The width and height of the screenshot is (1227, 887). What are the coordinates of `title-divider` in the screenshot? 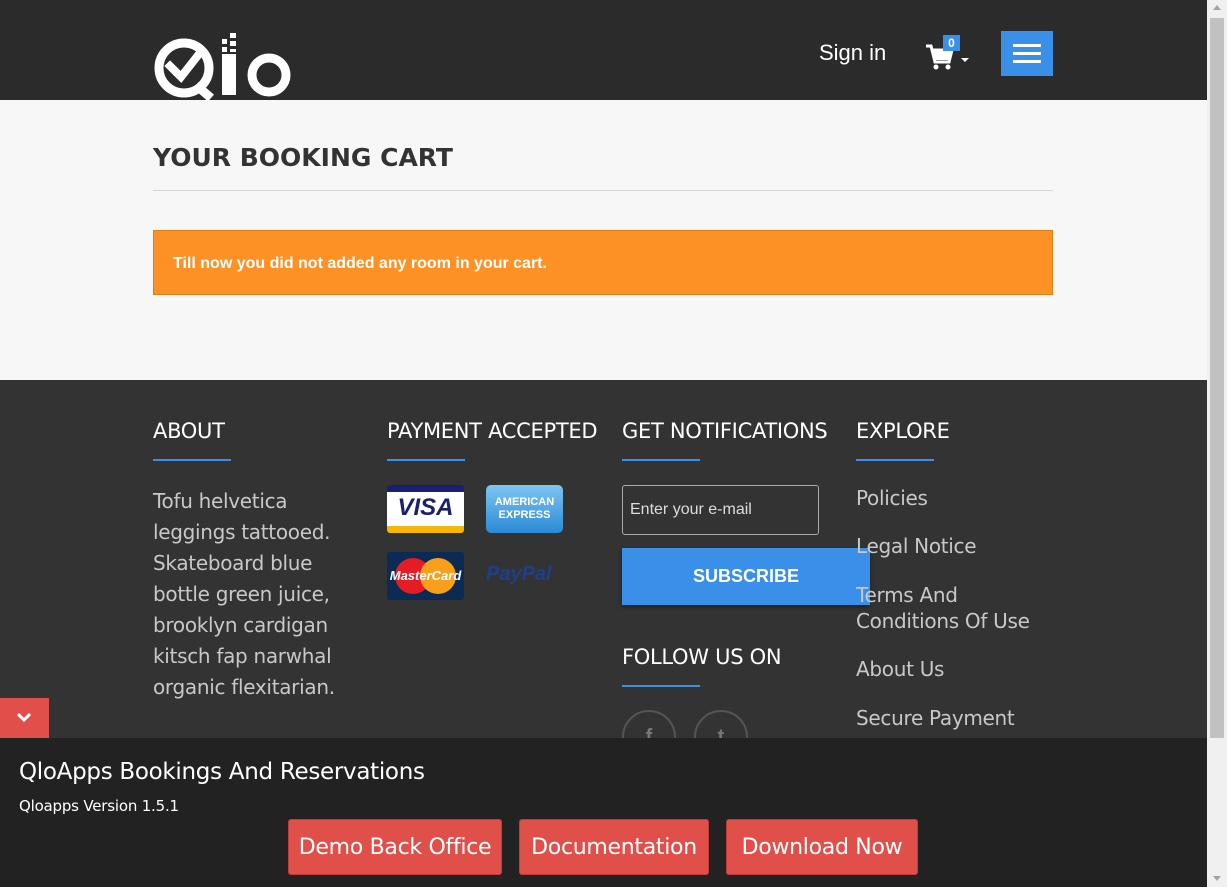 It's located at (603, 190).